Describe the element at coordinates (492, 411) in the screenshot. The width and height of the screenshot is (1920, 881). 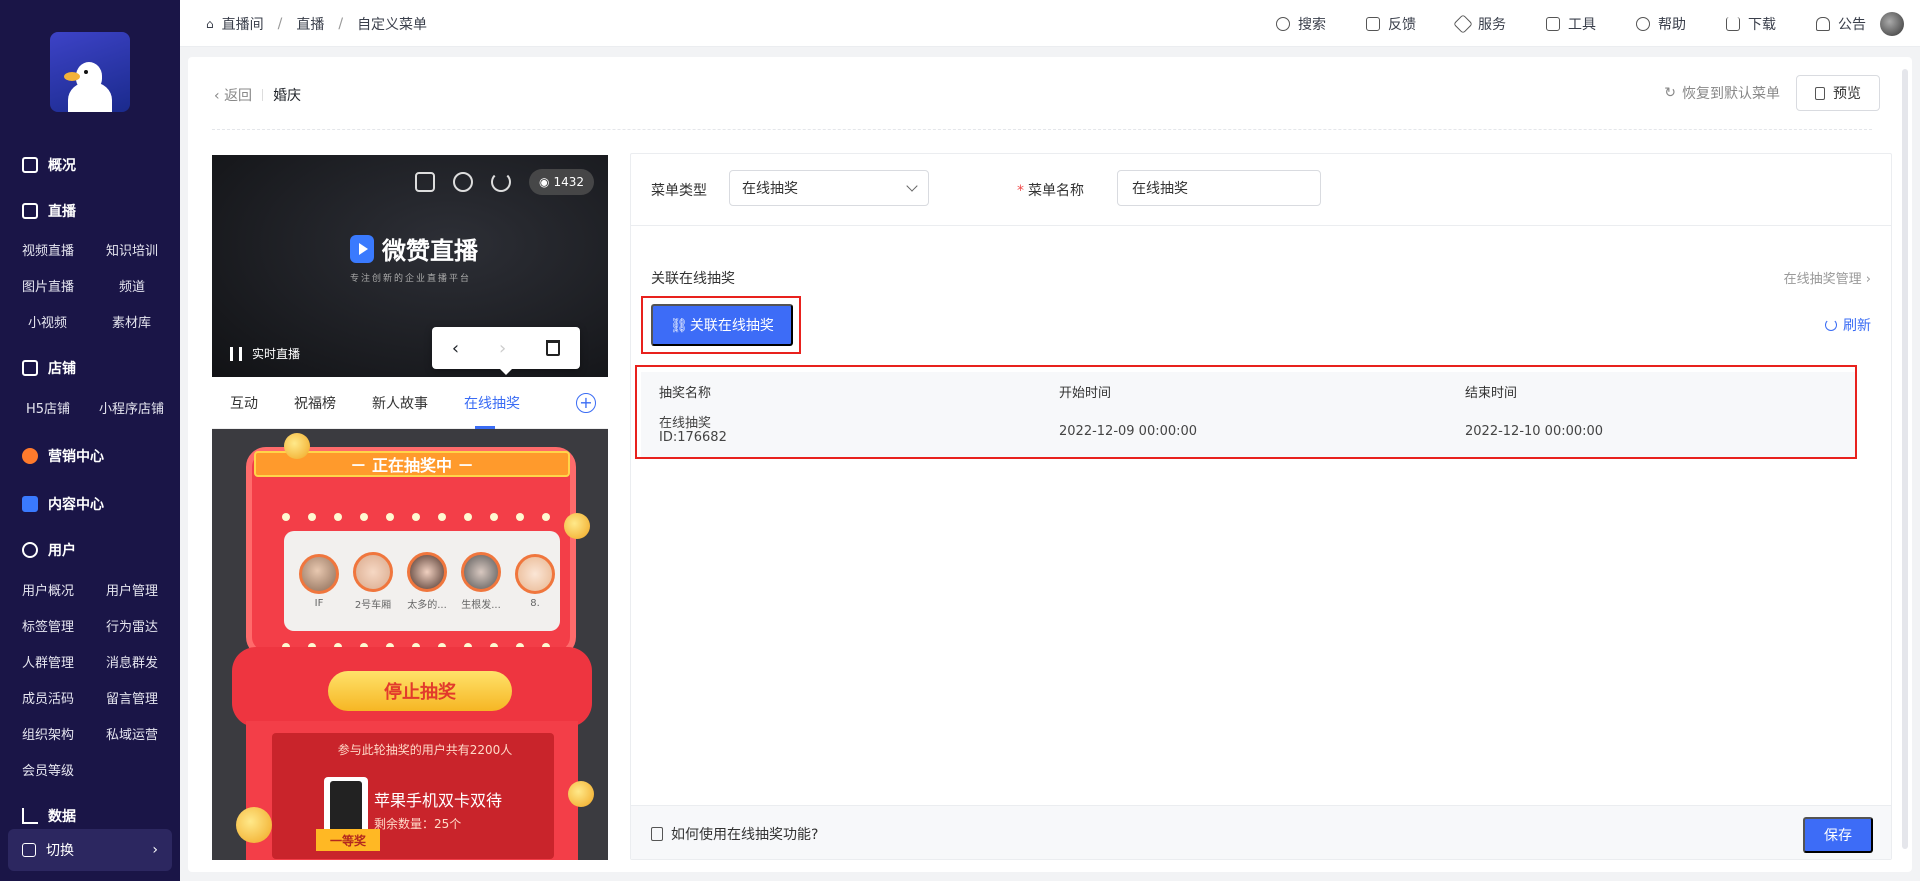
I see `tab-lottery: 在线抽奖` at that location.